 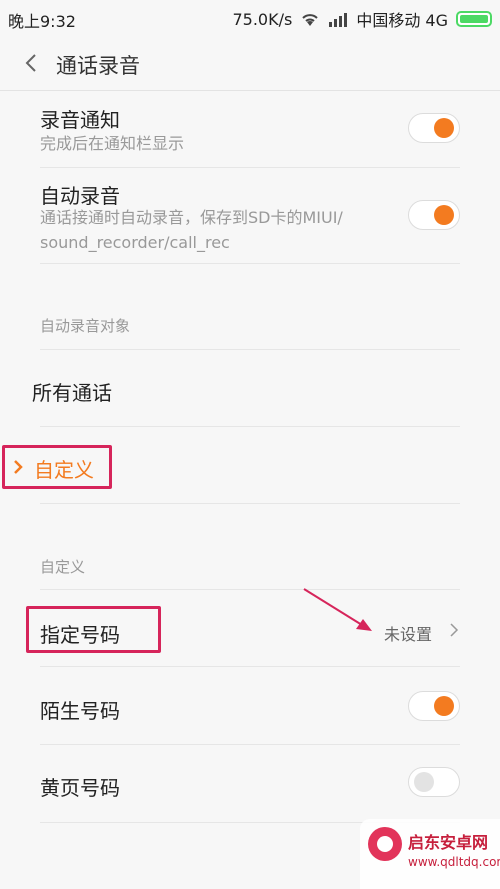 I want to click on carrier-label: 中国移动 4G, so click(x=402, y=20).